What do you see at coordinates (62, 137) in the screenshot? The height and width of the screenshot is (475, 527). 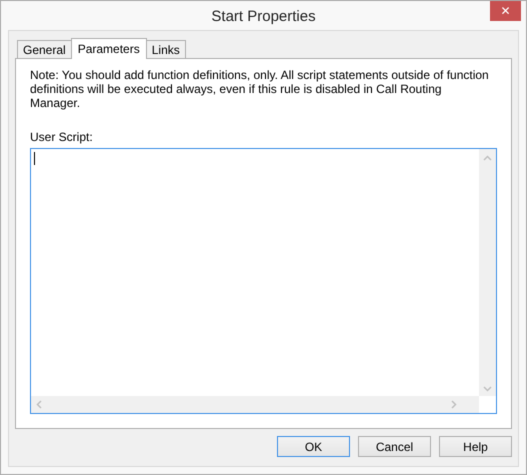 I see `field-label: User Script:` at bounding box center [62, 137].